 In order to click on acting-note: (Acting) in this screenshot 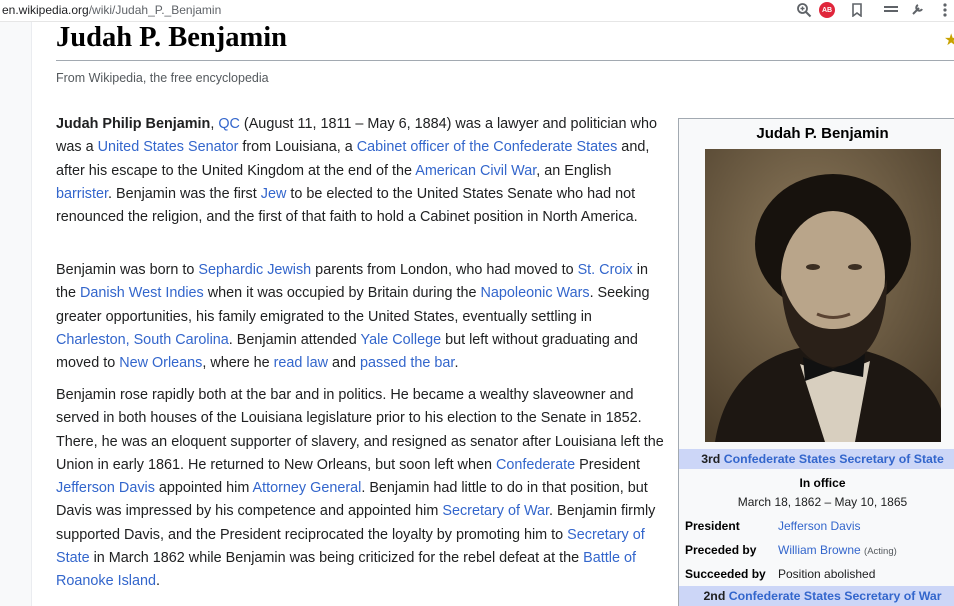, I will do `click(880, 551)`.